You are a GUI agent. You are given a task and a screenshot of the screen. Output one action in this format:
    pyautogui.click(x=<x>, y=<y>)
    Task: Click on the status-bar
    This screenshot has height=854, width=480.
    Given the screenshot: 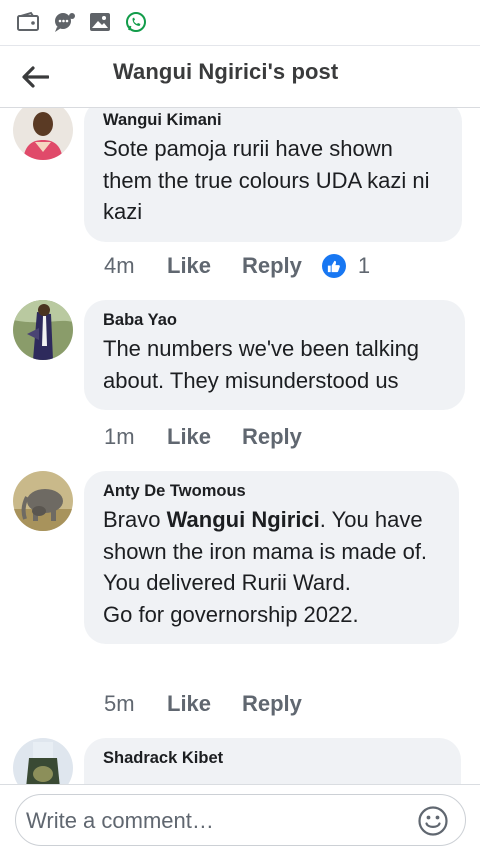 What is the action you would take?
    pyautogui.click(x=240, y=23)
    